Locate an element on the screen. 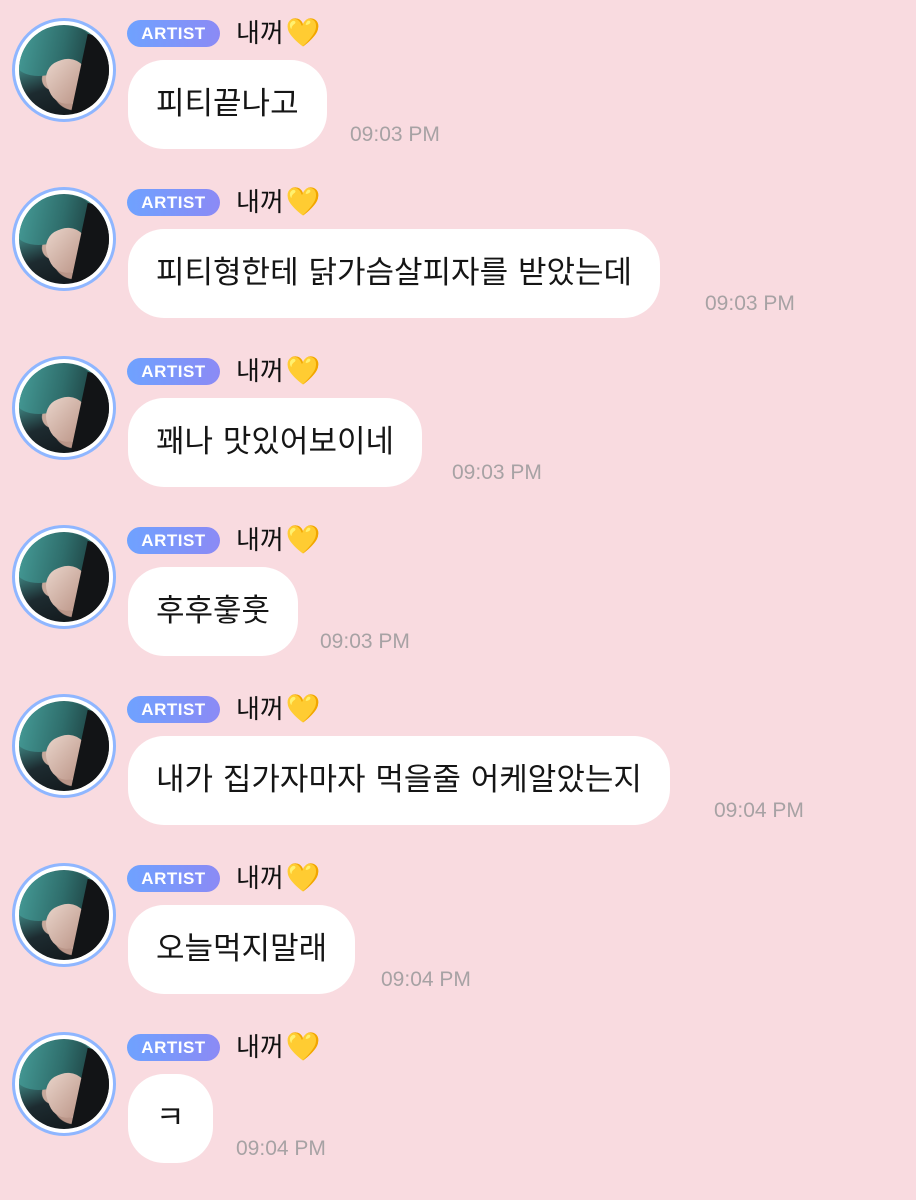 Image resolution: width=916 pixels, height=1200 pixels. message-bubble: 후후훟훗 is located at coordinates (213, 611).